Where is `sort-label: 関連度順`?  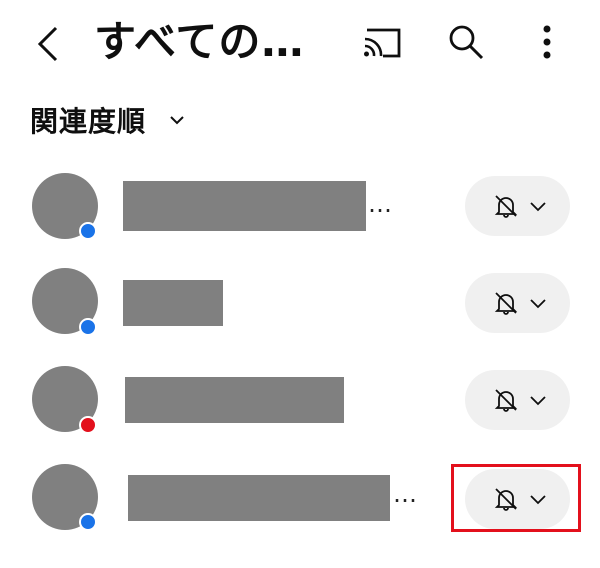
sort-label: 関連度順 is located at coordinates (88, 121).